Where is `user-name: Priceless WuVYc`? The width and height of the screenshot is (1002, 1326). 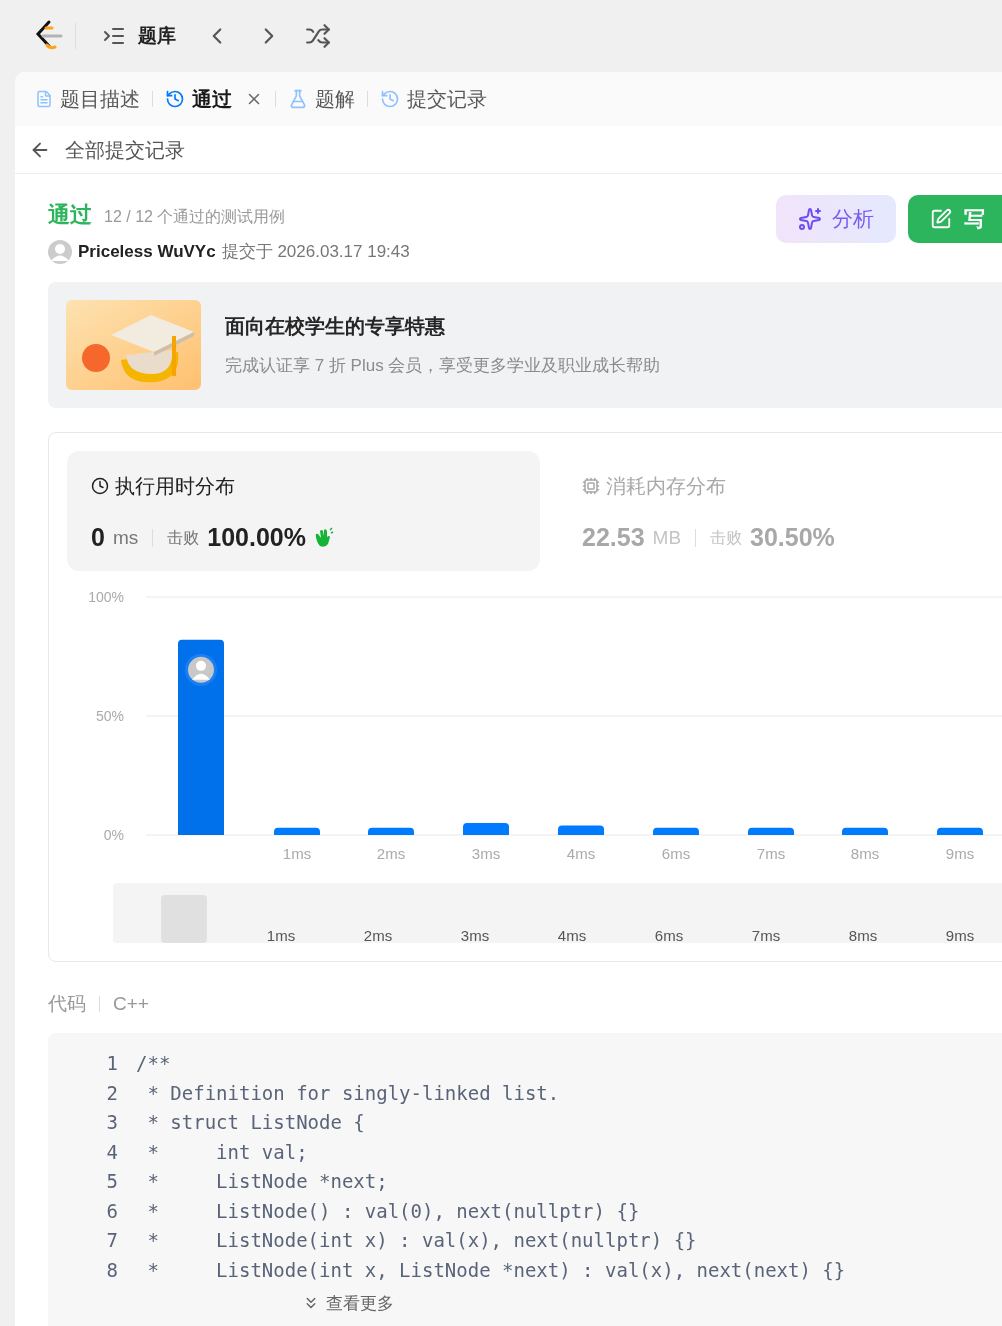 user-name: Priceless WuVYc is located at coordinates (147, 252).